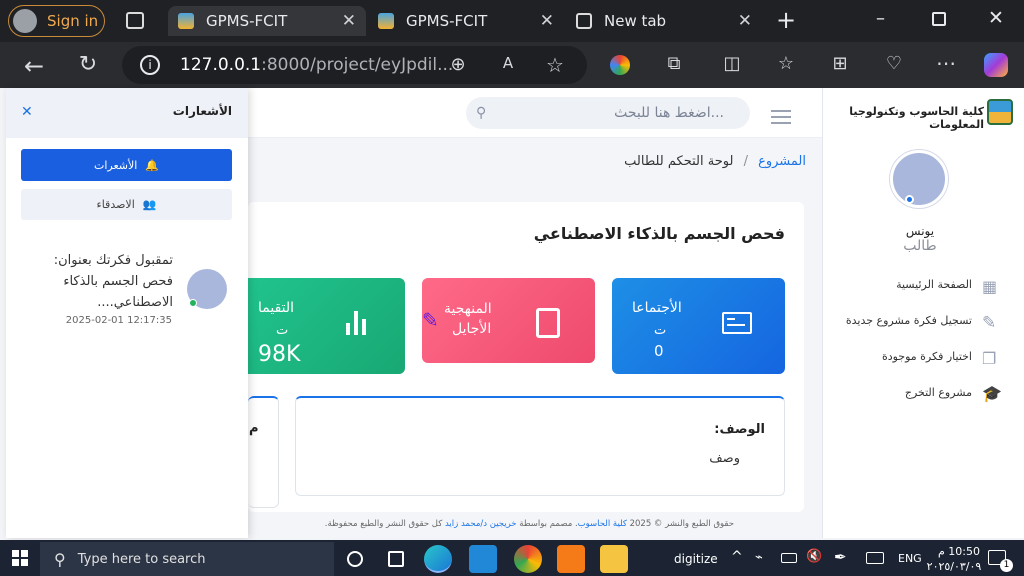 This screenshot has width=1024, height=576. I want to click on stat-ratings-value: 98K, so click(279, 354).